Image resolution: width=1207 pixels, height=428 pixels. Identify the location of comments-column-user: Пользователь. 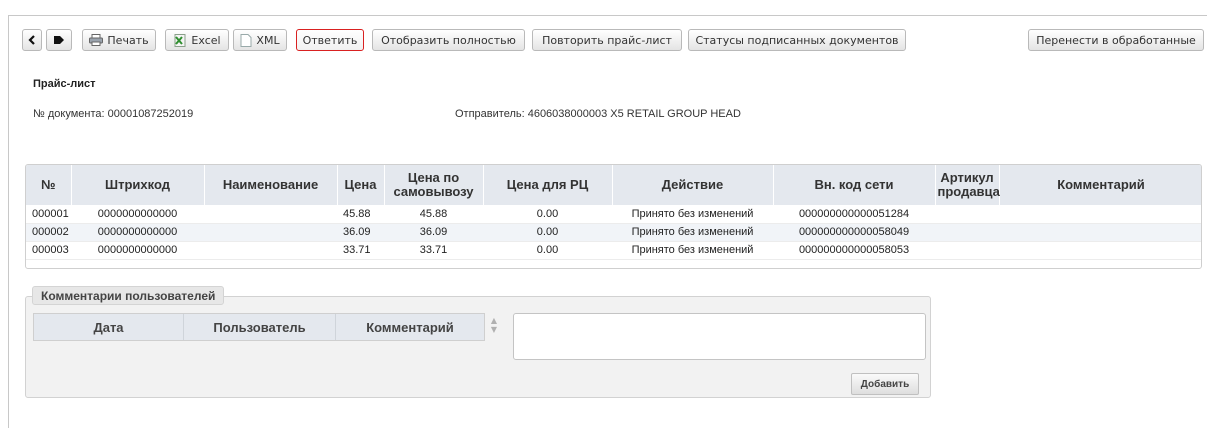
(260, 327).